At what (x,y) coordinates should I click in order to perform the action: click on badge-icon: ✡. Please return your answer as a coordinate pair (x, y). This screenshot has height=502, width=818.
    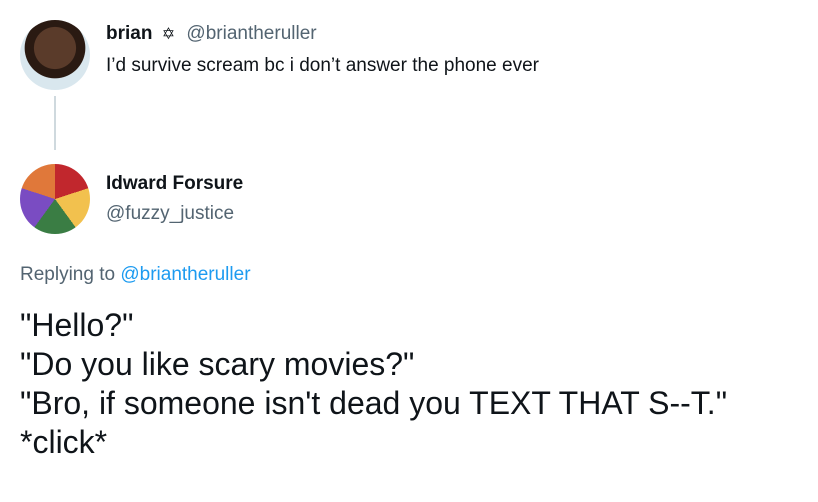
    Looking at the image, I should click on (168, 34).